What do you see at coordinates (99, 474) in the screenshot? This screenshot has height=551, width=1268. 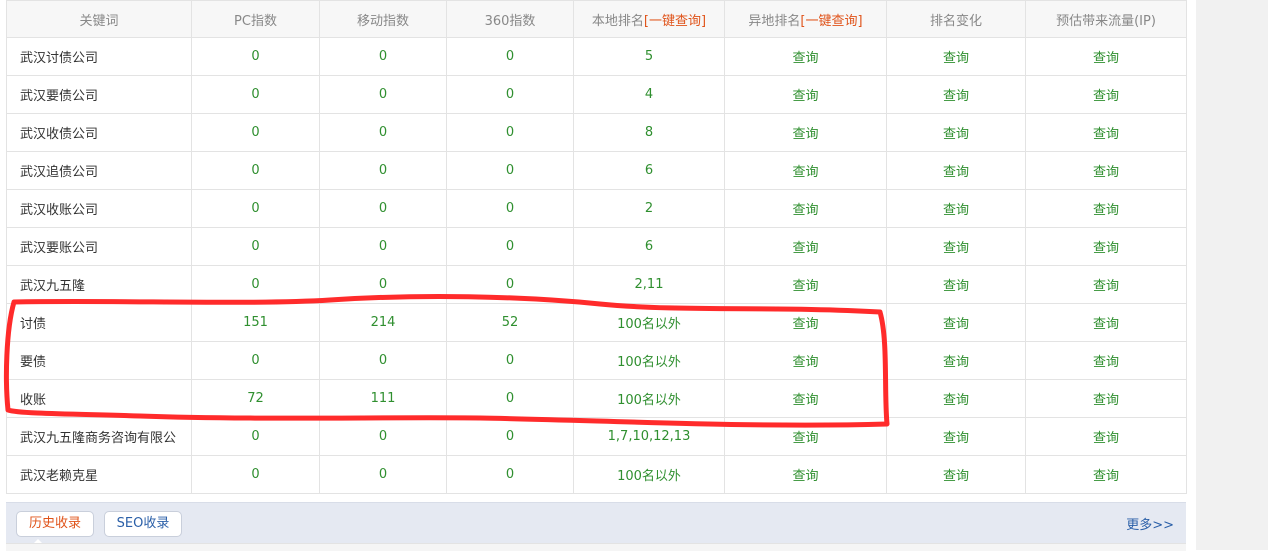 I see `keyword-cell: 武汉老赖克星` at bounding box center [99, 474].